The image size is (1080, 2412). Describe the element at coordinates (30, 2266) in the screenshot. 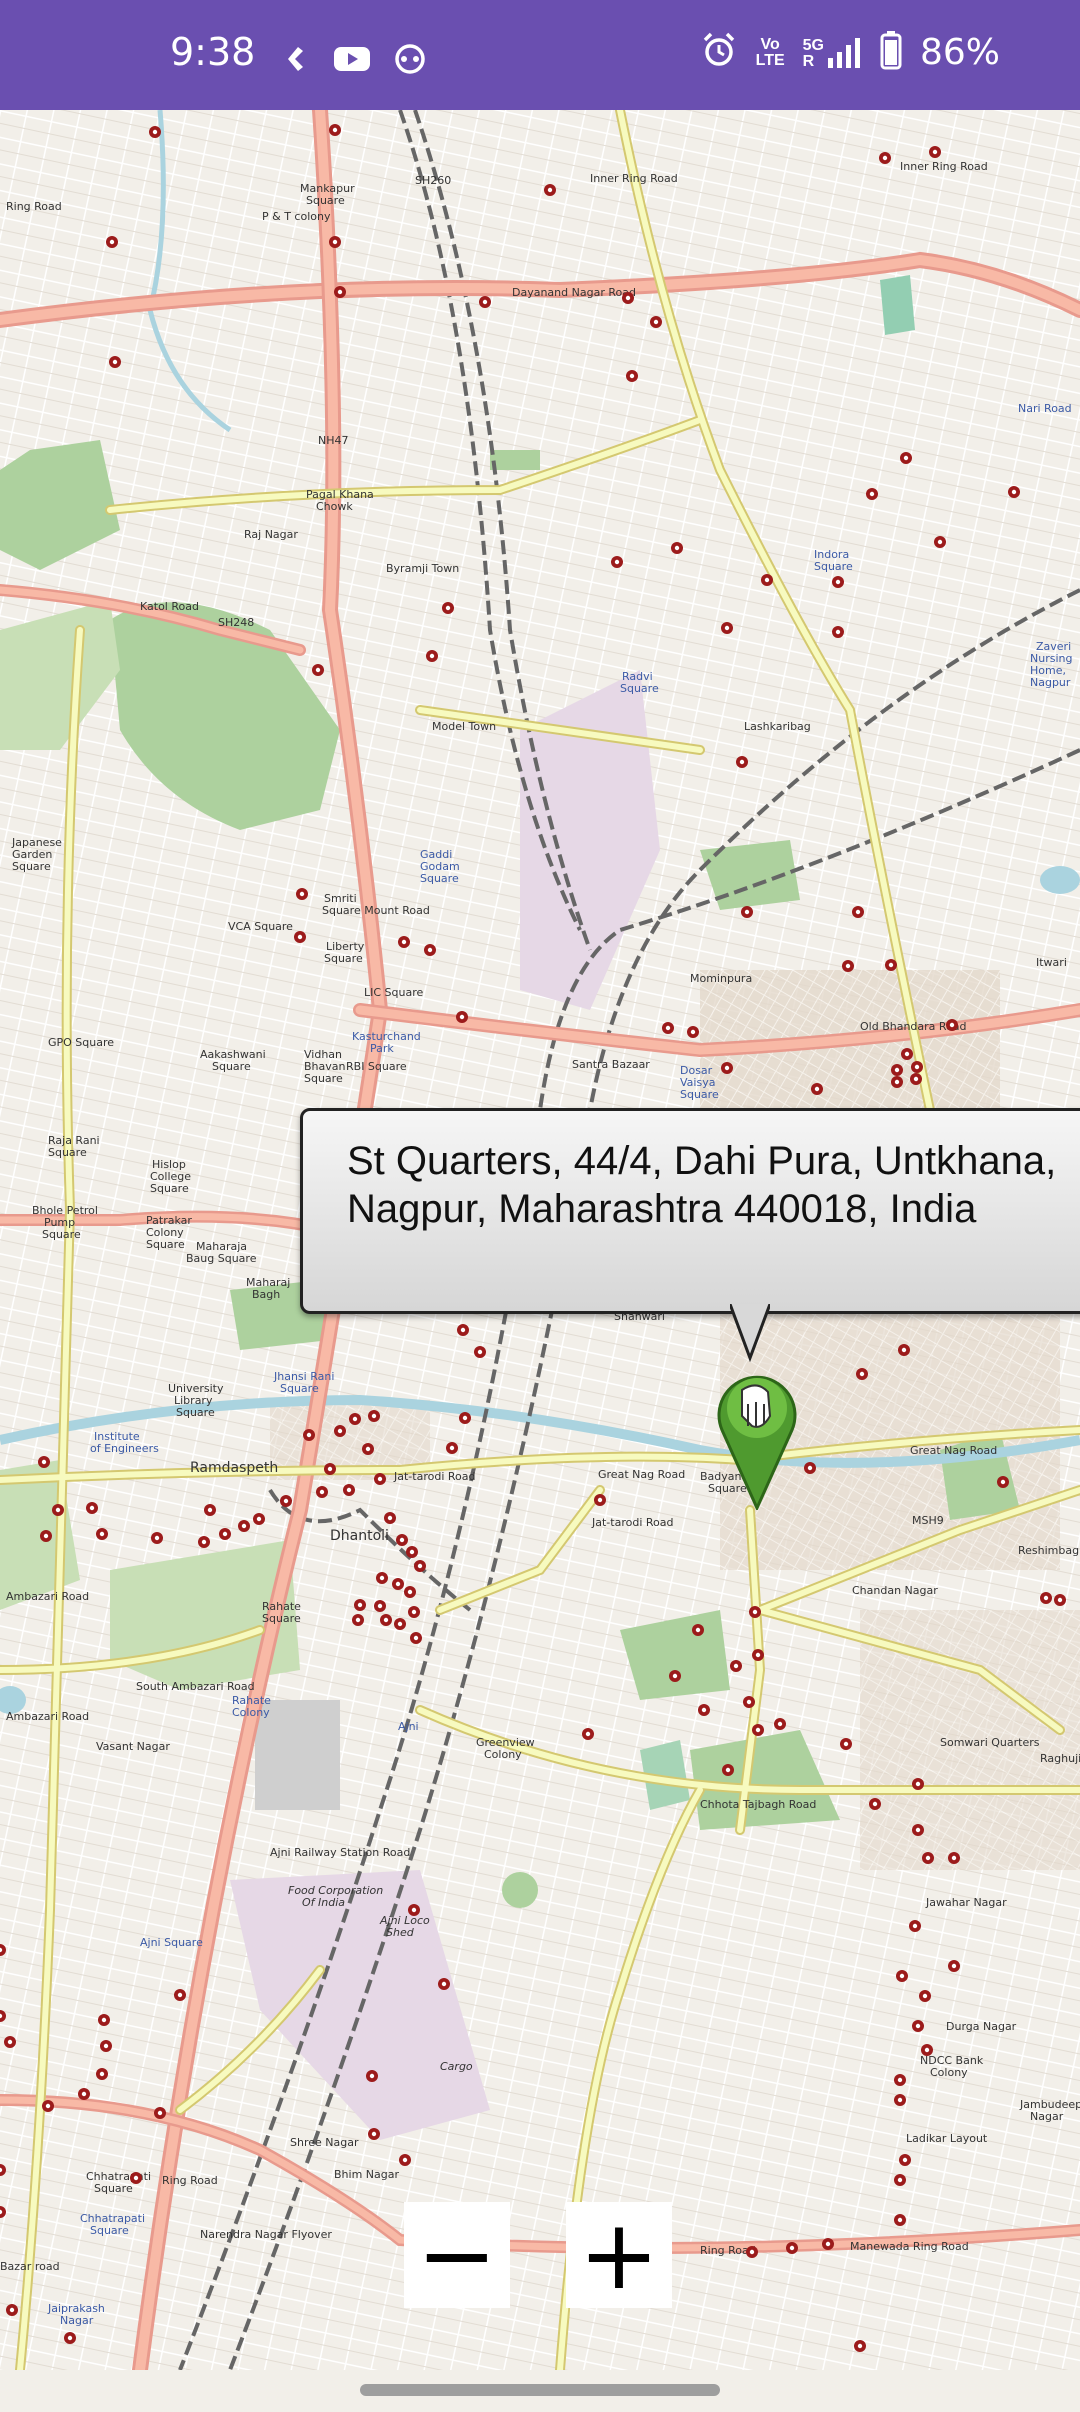

I see `label-bazar-road: Bazar road` at that location.